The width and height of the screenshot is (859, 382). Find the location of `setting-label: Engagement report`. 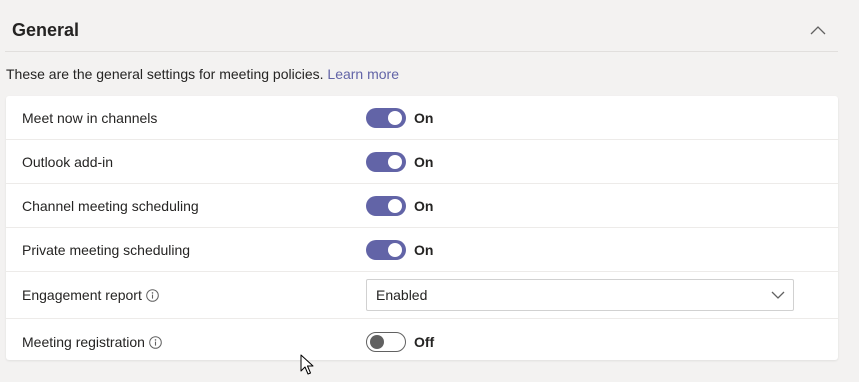

setting-label: Engagement report is located at coordinates (90, 295).